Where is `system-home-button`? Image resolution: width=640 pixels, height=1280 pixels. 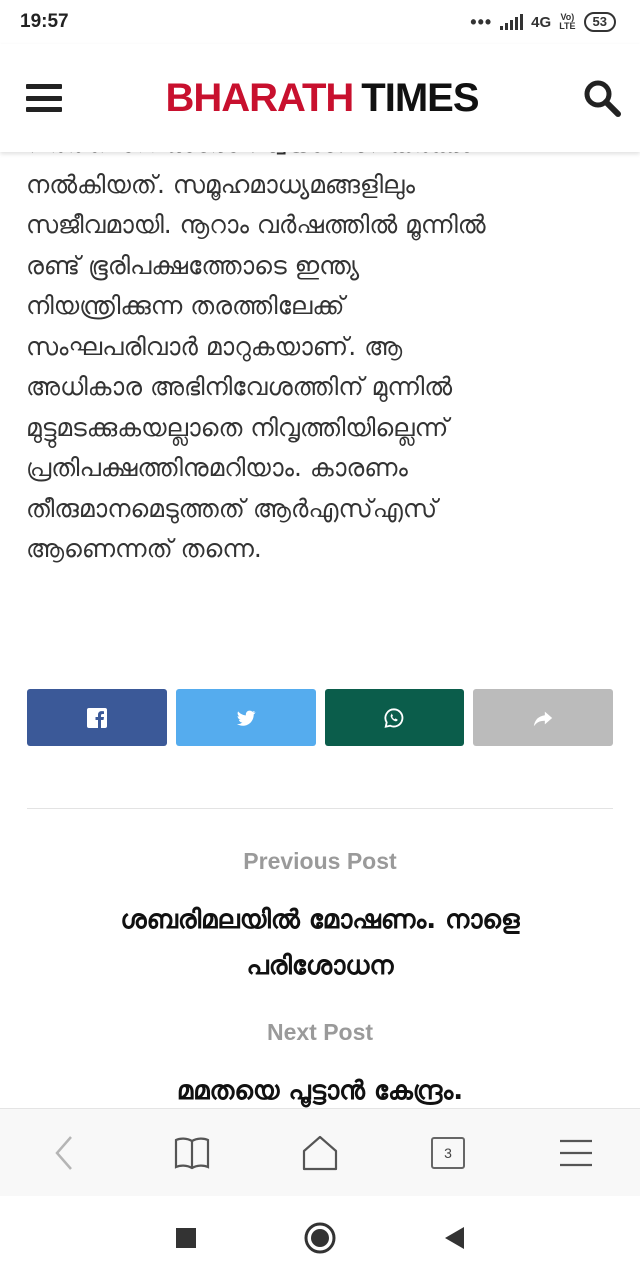 system-home-button is located at coordinates (320, 1238).